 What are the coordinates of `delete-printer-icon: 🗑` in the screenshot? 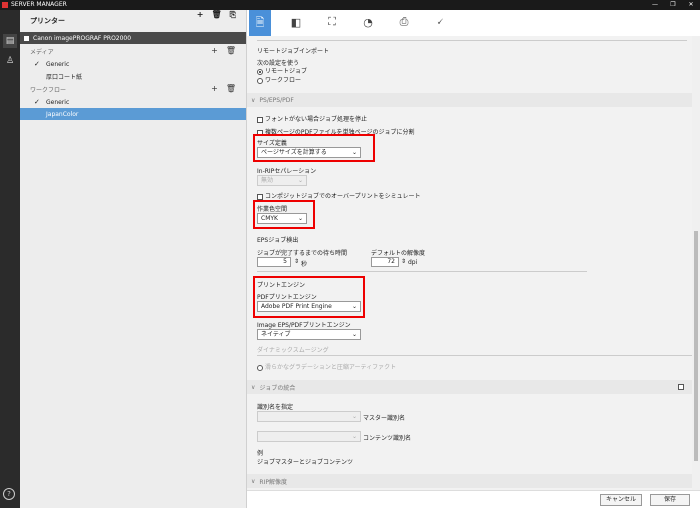 It's located at (216, 15).